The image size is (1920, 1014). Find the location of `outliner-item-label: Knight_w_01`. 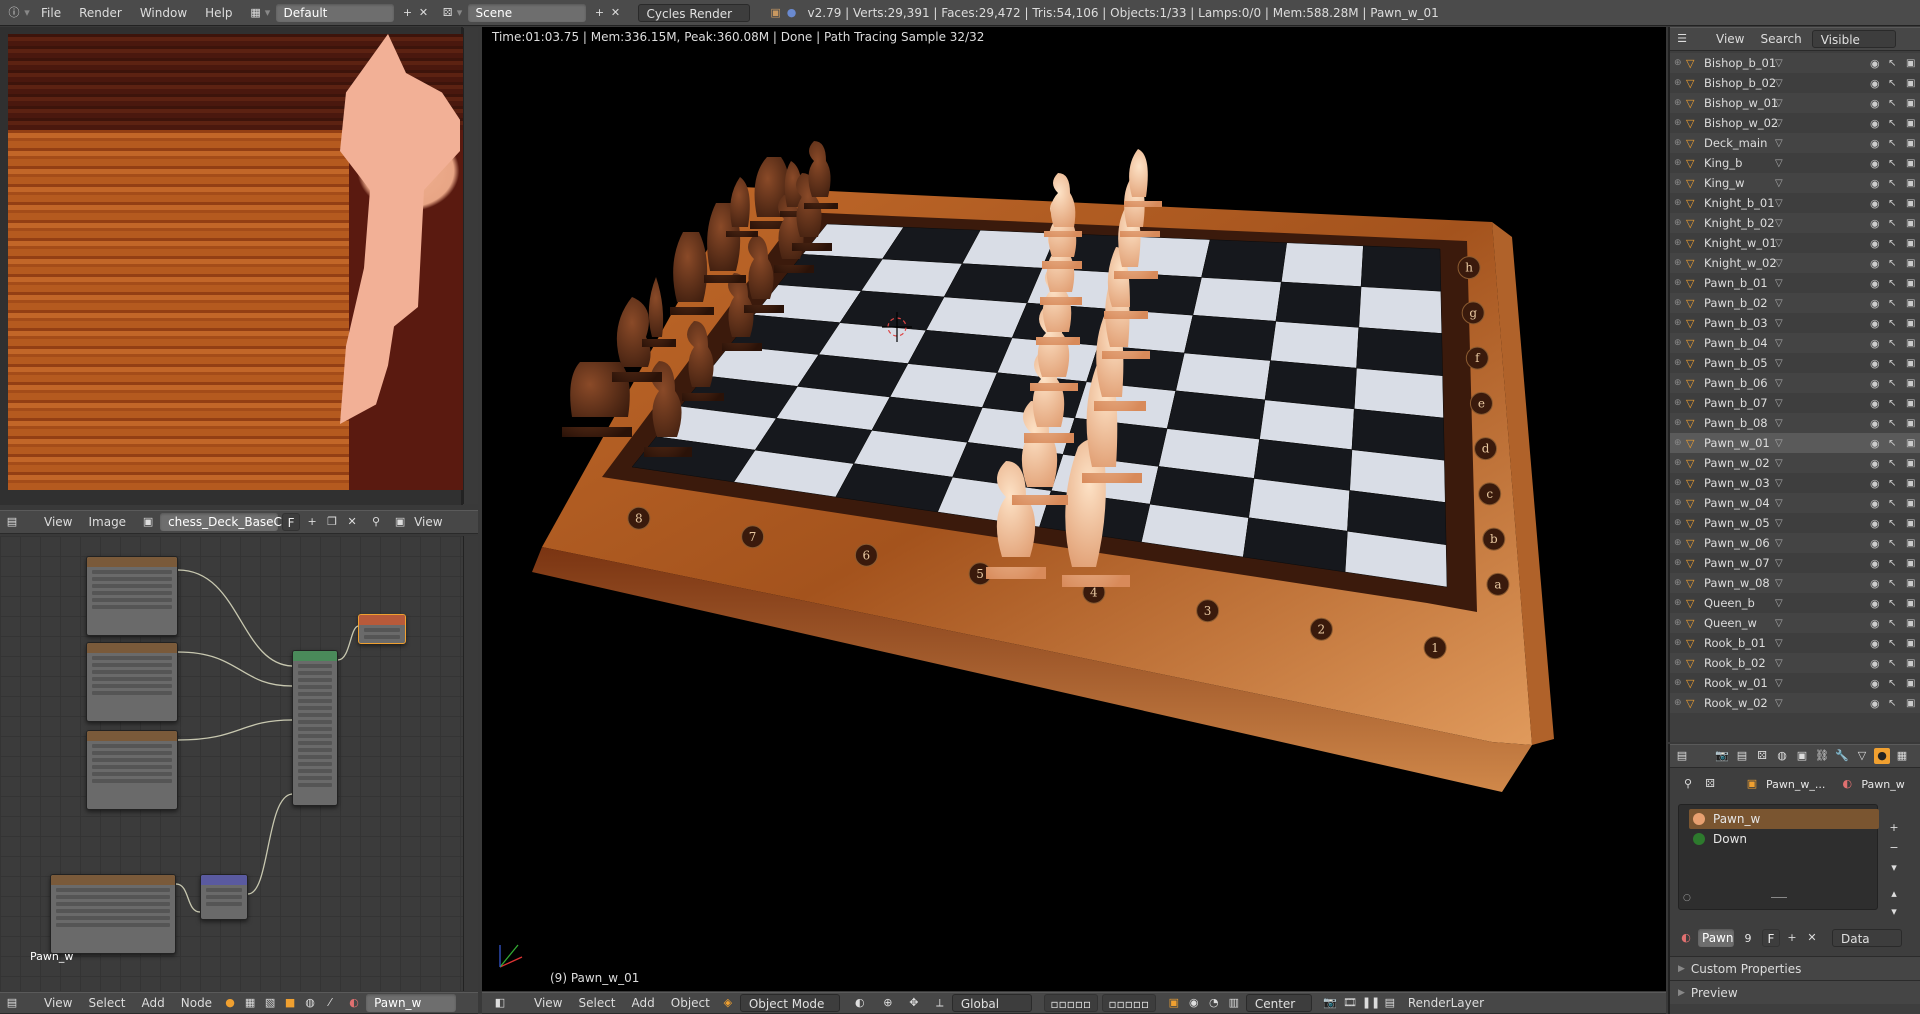

outliner-item-label: Knight_w_01 is located at coordinates (1738, 243).